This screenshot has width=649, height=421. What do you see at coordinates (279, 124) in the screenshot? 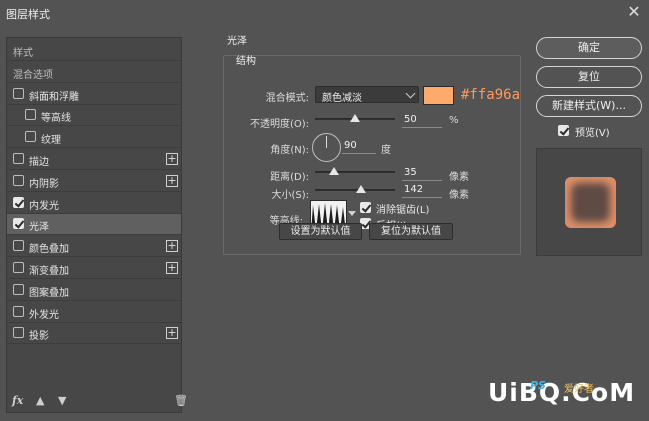
I see `opacity-label: 不透明度(O):` at bounding box center [279, 124].